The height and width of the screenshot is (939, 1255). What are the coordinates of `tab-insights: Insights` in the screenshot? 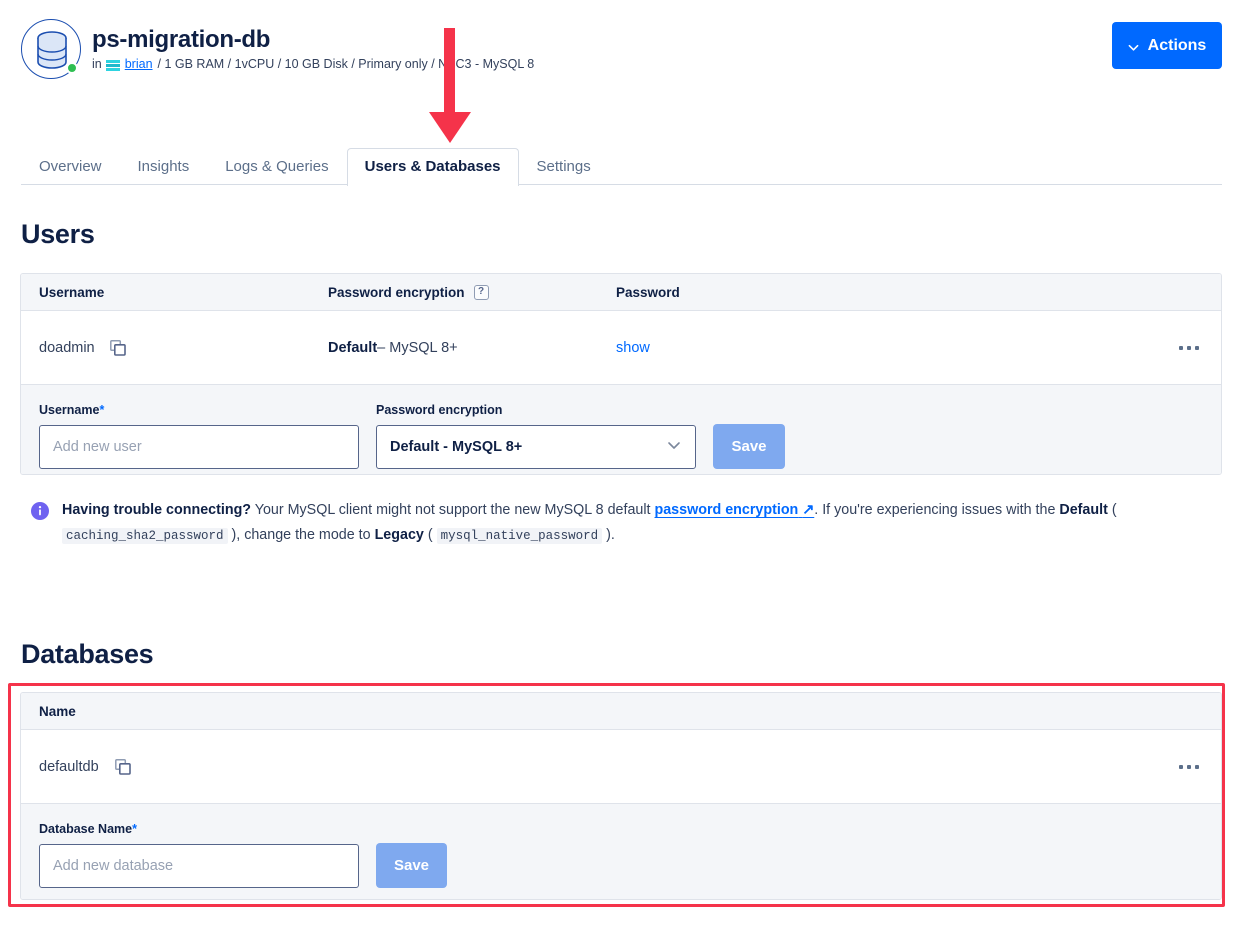 It's located at (164, 167).